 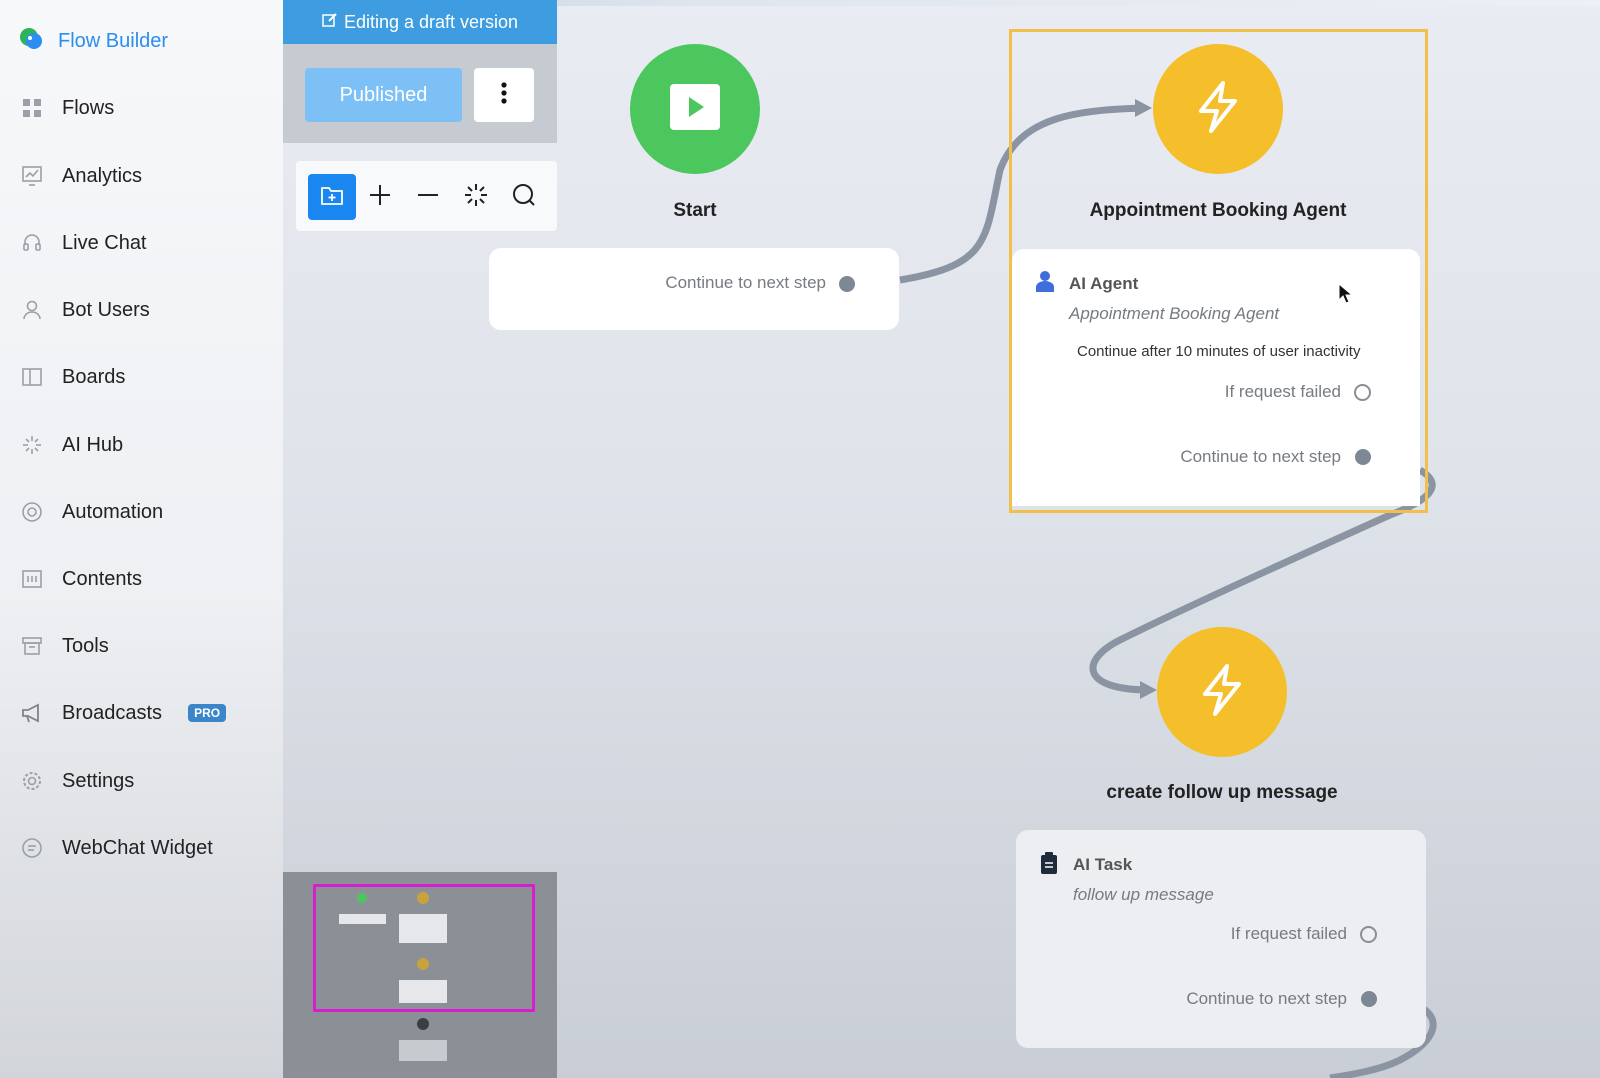 What do you see at coordinates (1266, 998) in the screenshot?
I see `followup-next-step-label: Continue to next step` at bounding box center [1266, 998].